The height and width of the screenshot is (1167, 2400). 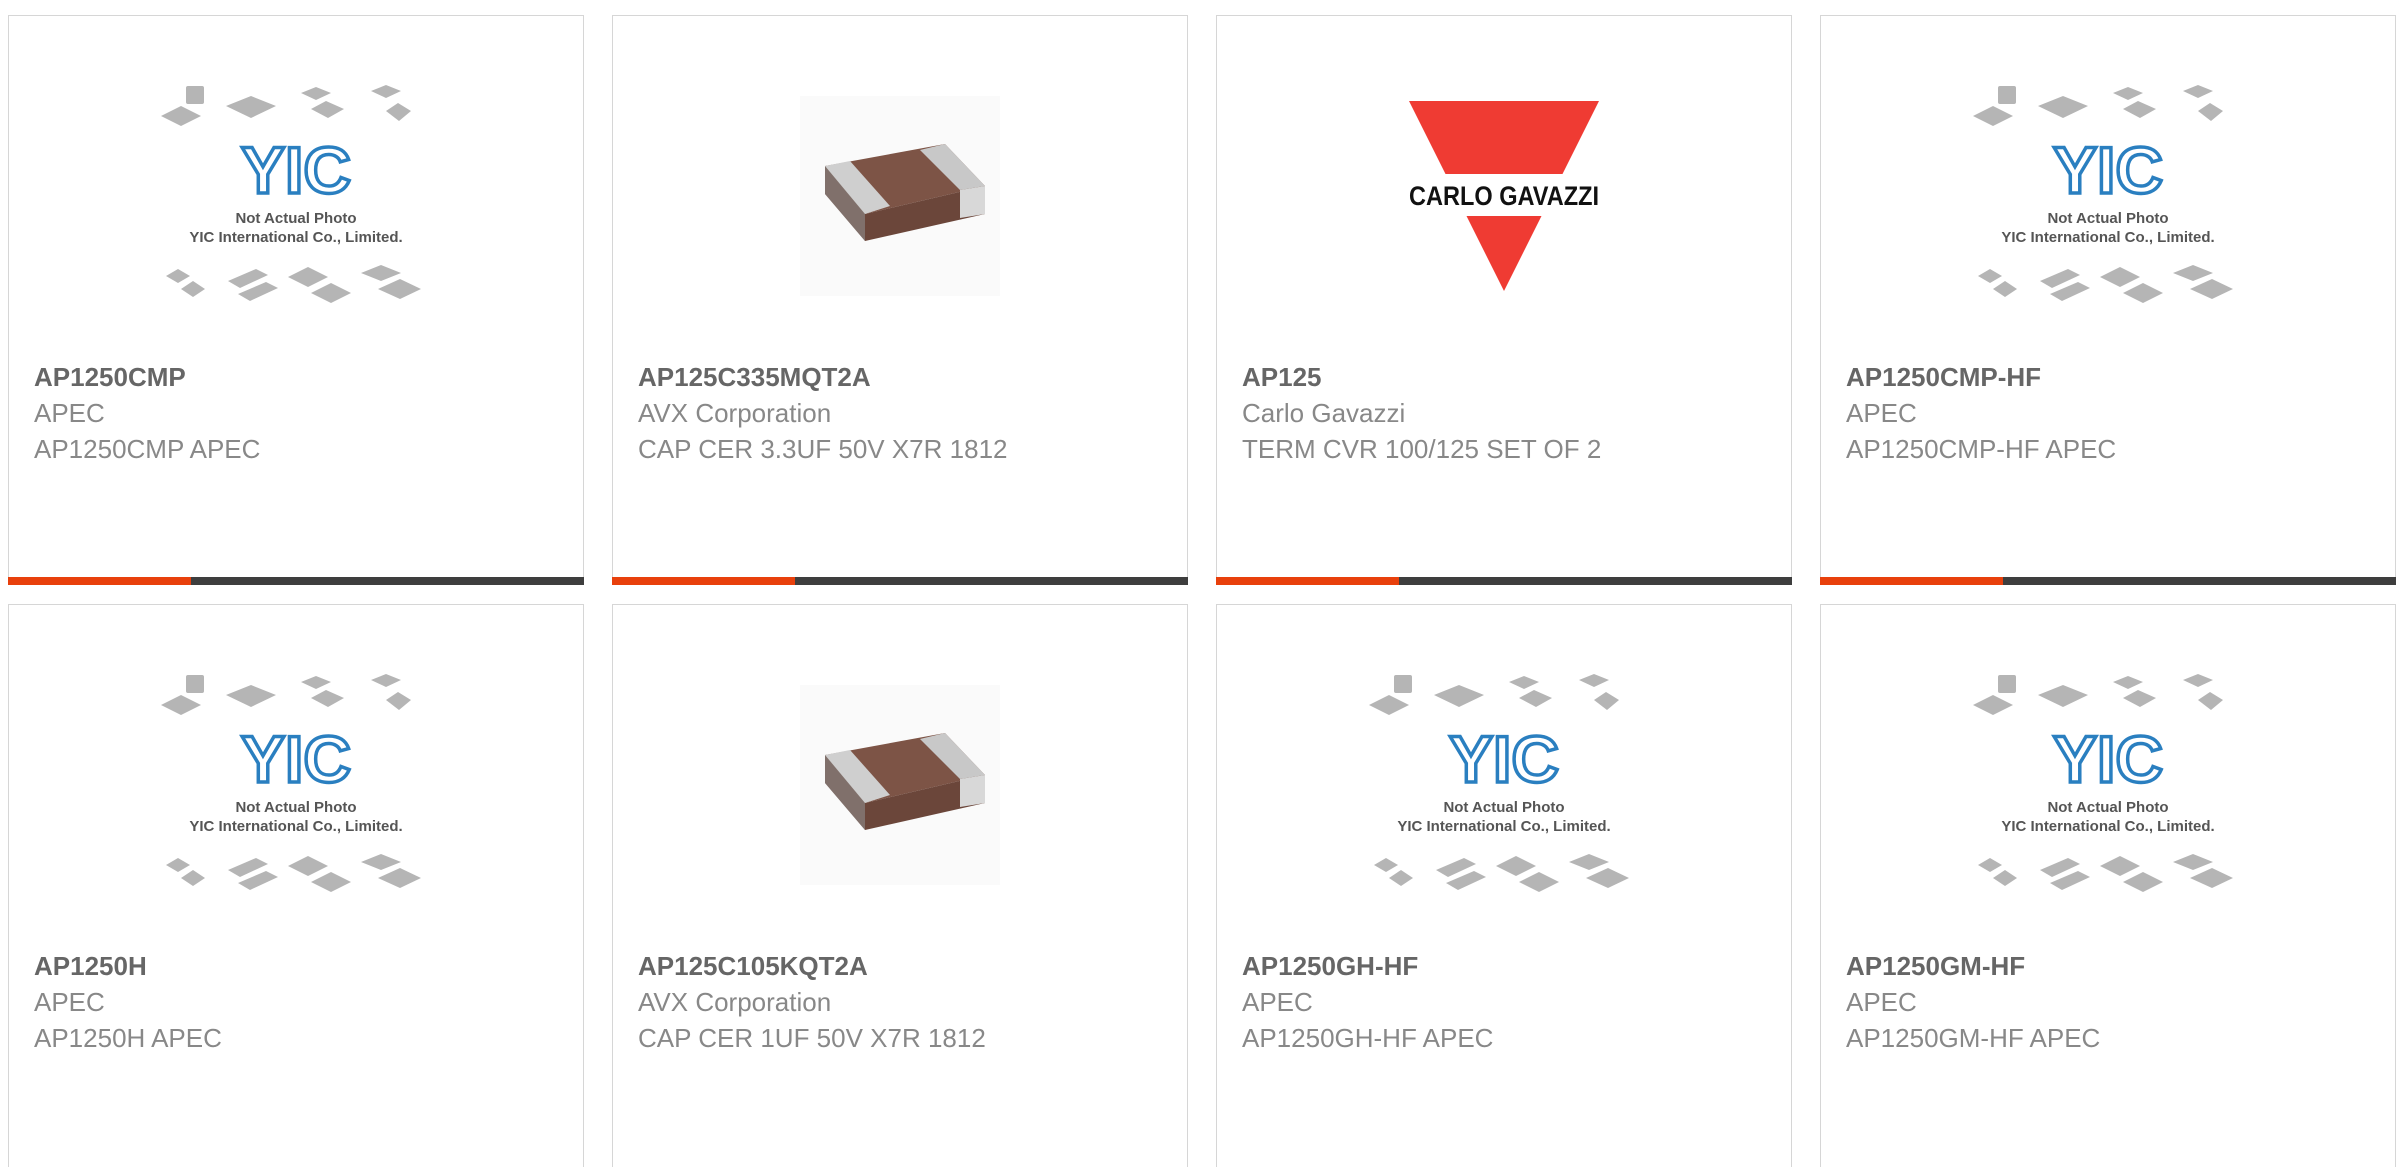 What do you see at coordinates (1506, 377) in the screenshot?
I see `part-number: AP125` at bounding box center [1506, 377].